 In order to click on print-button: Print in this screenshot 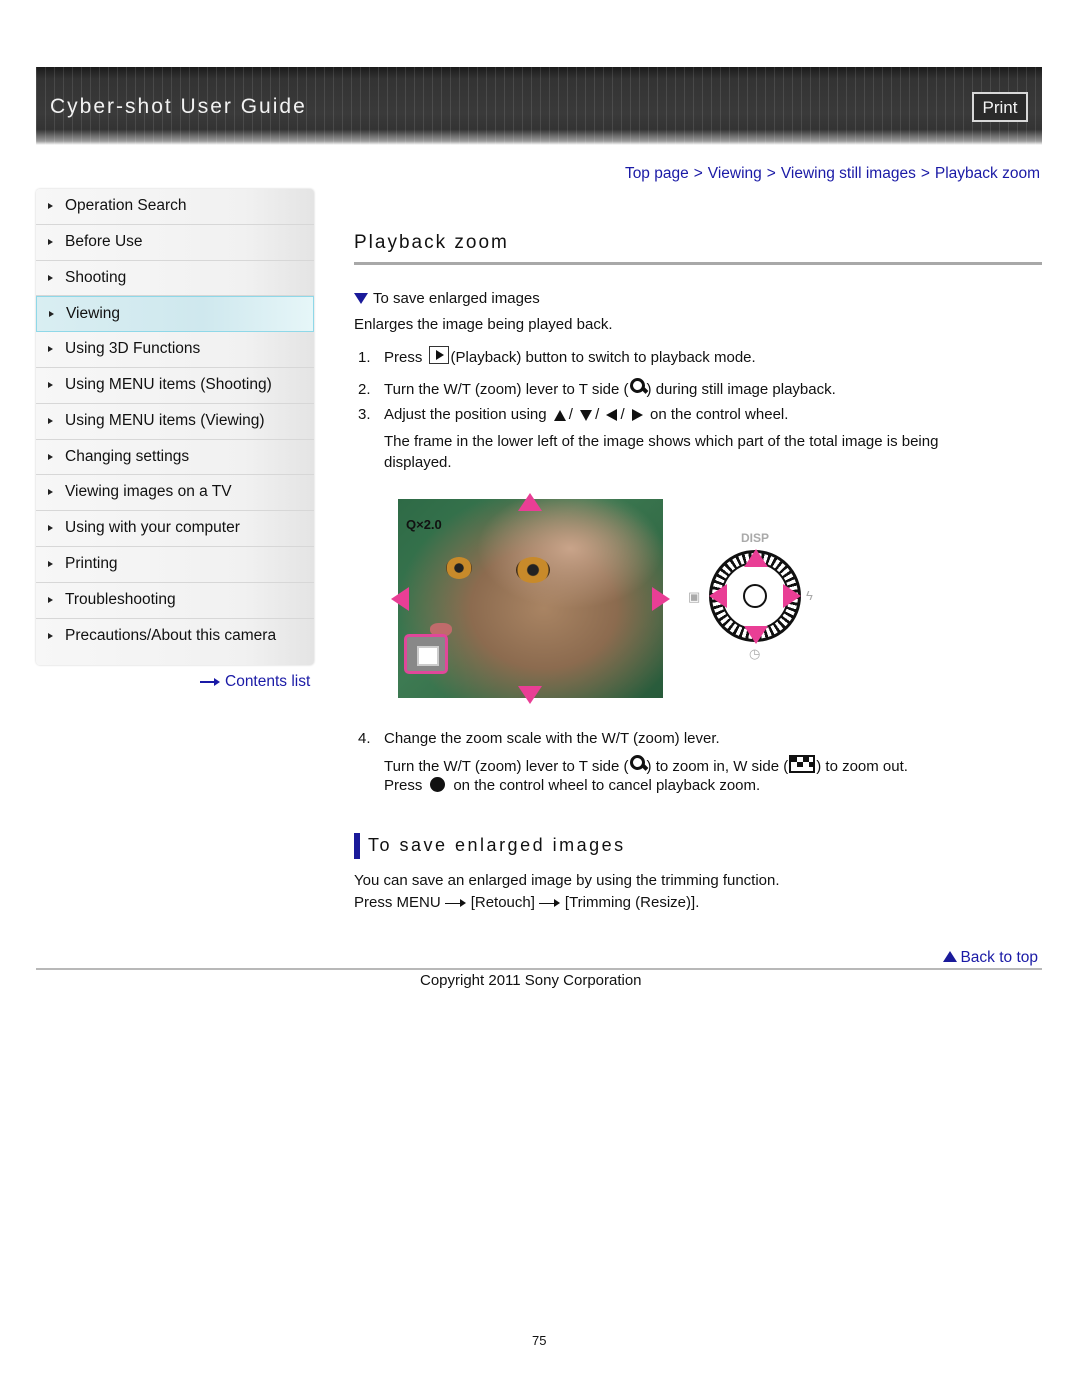, I will do `click(1000, 107)`.